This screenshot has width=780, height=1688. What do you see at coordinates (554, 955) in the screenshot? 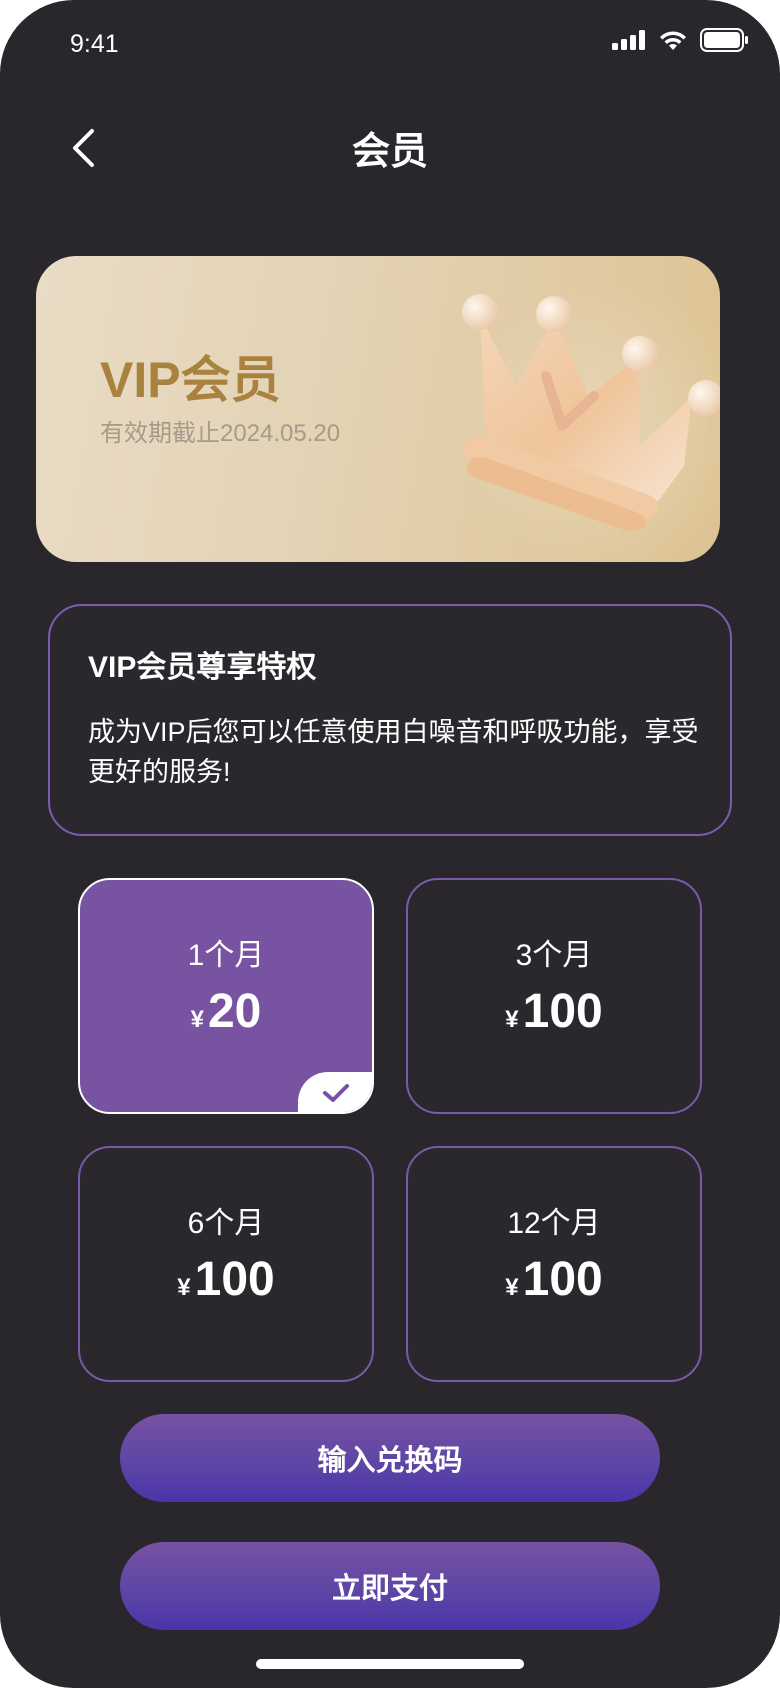
I see `plan-period: 3个月` at bounding box center [554, 955].